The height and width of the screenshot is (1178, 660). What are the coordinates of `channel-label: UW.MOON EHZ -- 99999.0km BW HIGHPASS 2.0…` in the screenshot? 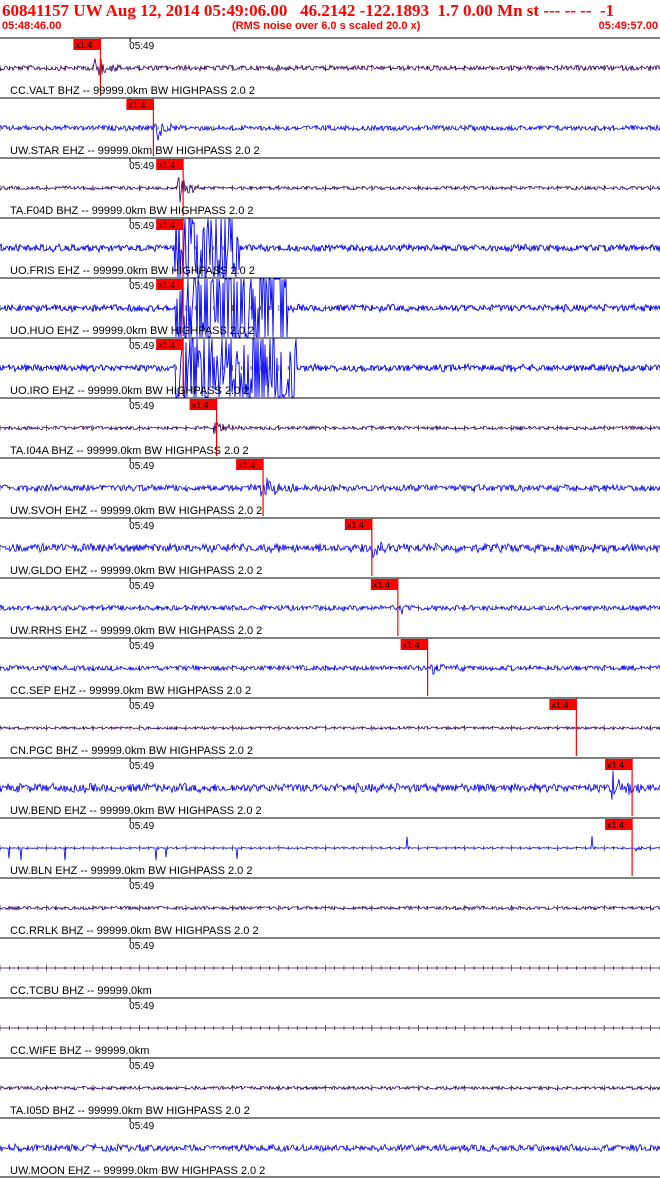 It's located at (137, 1171).